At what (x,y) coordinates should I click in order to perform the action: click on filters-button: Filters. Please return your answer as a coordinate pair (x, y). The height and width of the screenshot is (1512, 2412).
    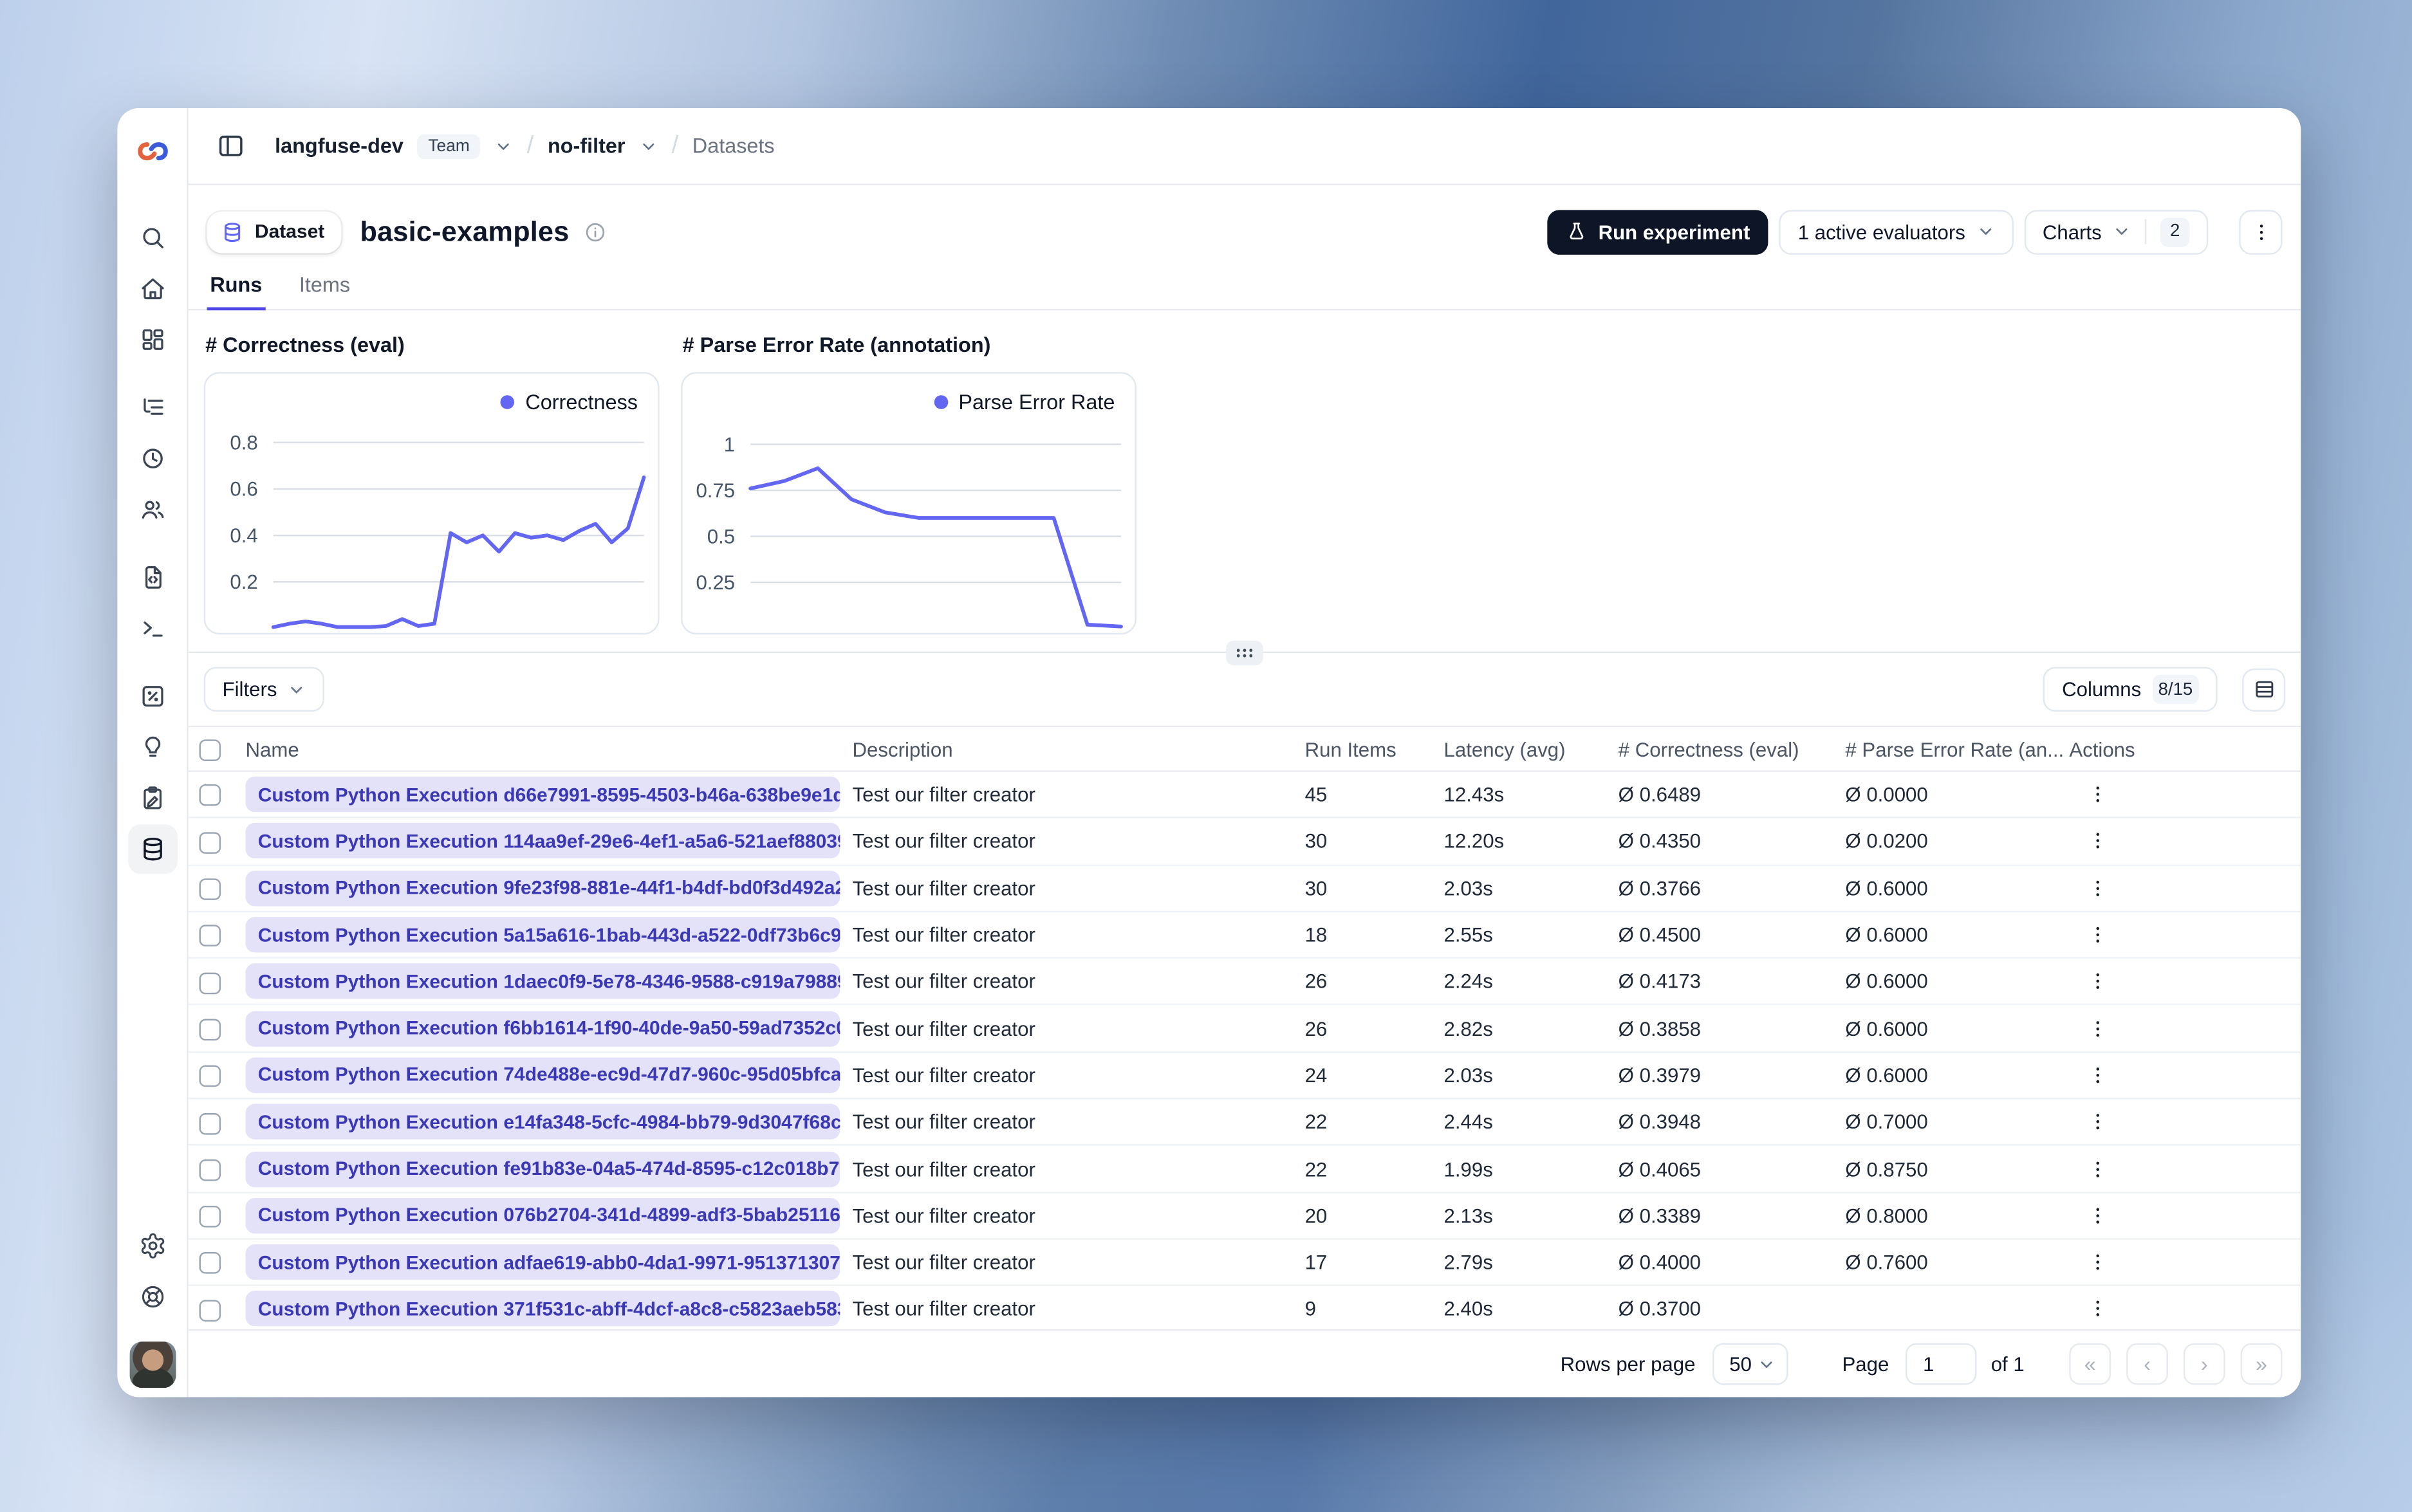
    Looking at the image, I should click on (264, 689).